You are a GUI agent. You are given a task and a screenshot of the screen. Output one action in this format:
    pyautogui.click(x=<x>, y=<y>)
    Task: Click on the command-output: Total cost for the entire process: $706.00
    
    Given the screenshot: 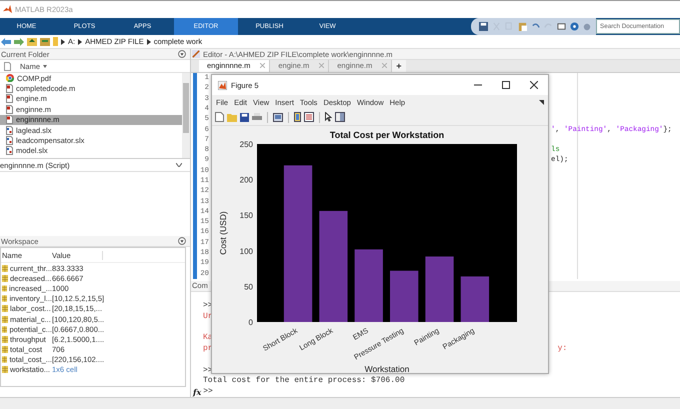 What is the action you would take?
    pyautogui.click(x=304, y=381)
    